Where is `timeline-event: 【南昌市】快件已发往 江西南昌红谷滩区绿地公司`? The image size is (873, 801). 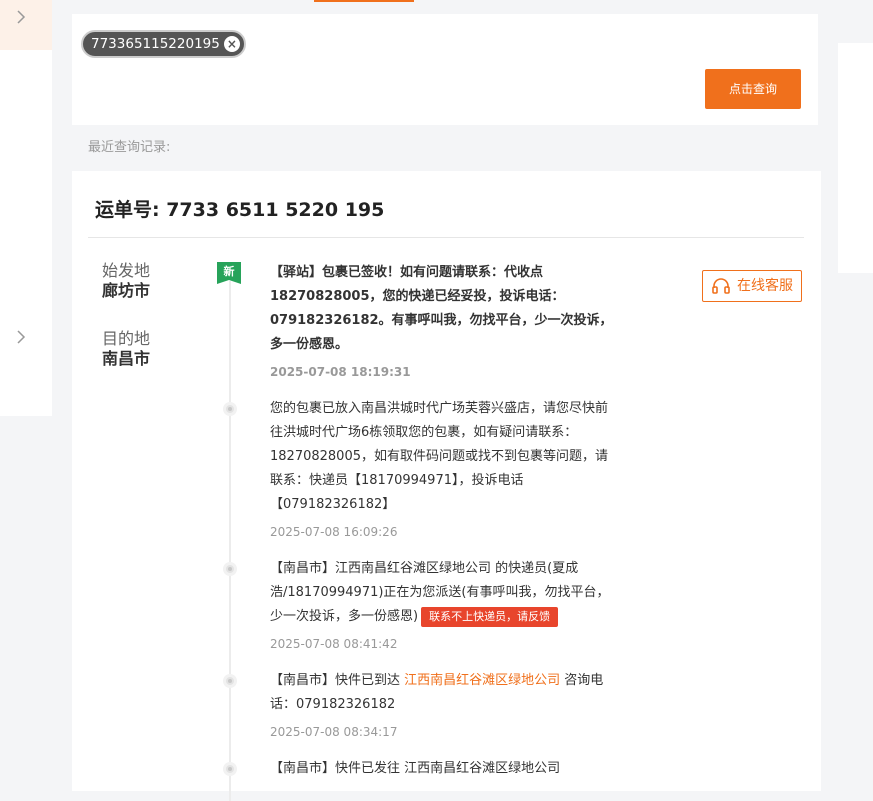 timeline-event: 【南昌市】快件已发往 江西南昌红谷滩区绿地公司 is located at coordinates (442, 769).